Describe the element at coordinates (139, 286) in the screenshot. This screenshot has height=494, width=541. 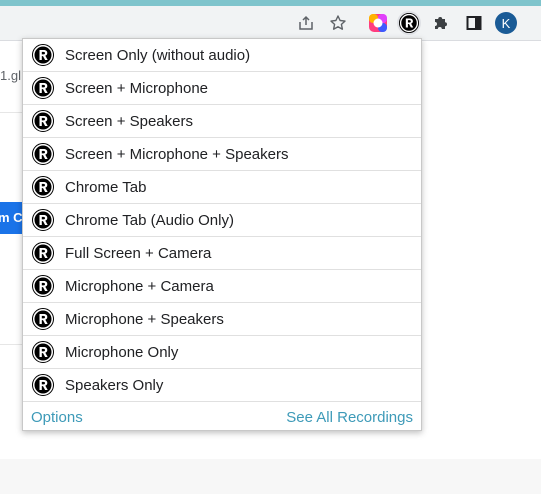
I see `menu-item-label: Microphone + Camera` at that location.